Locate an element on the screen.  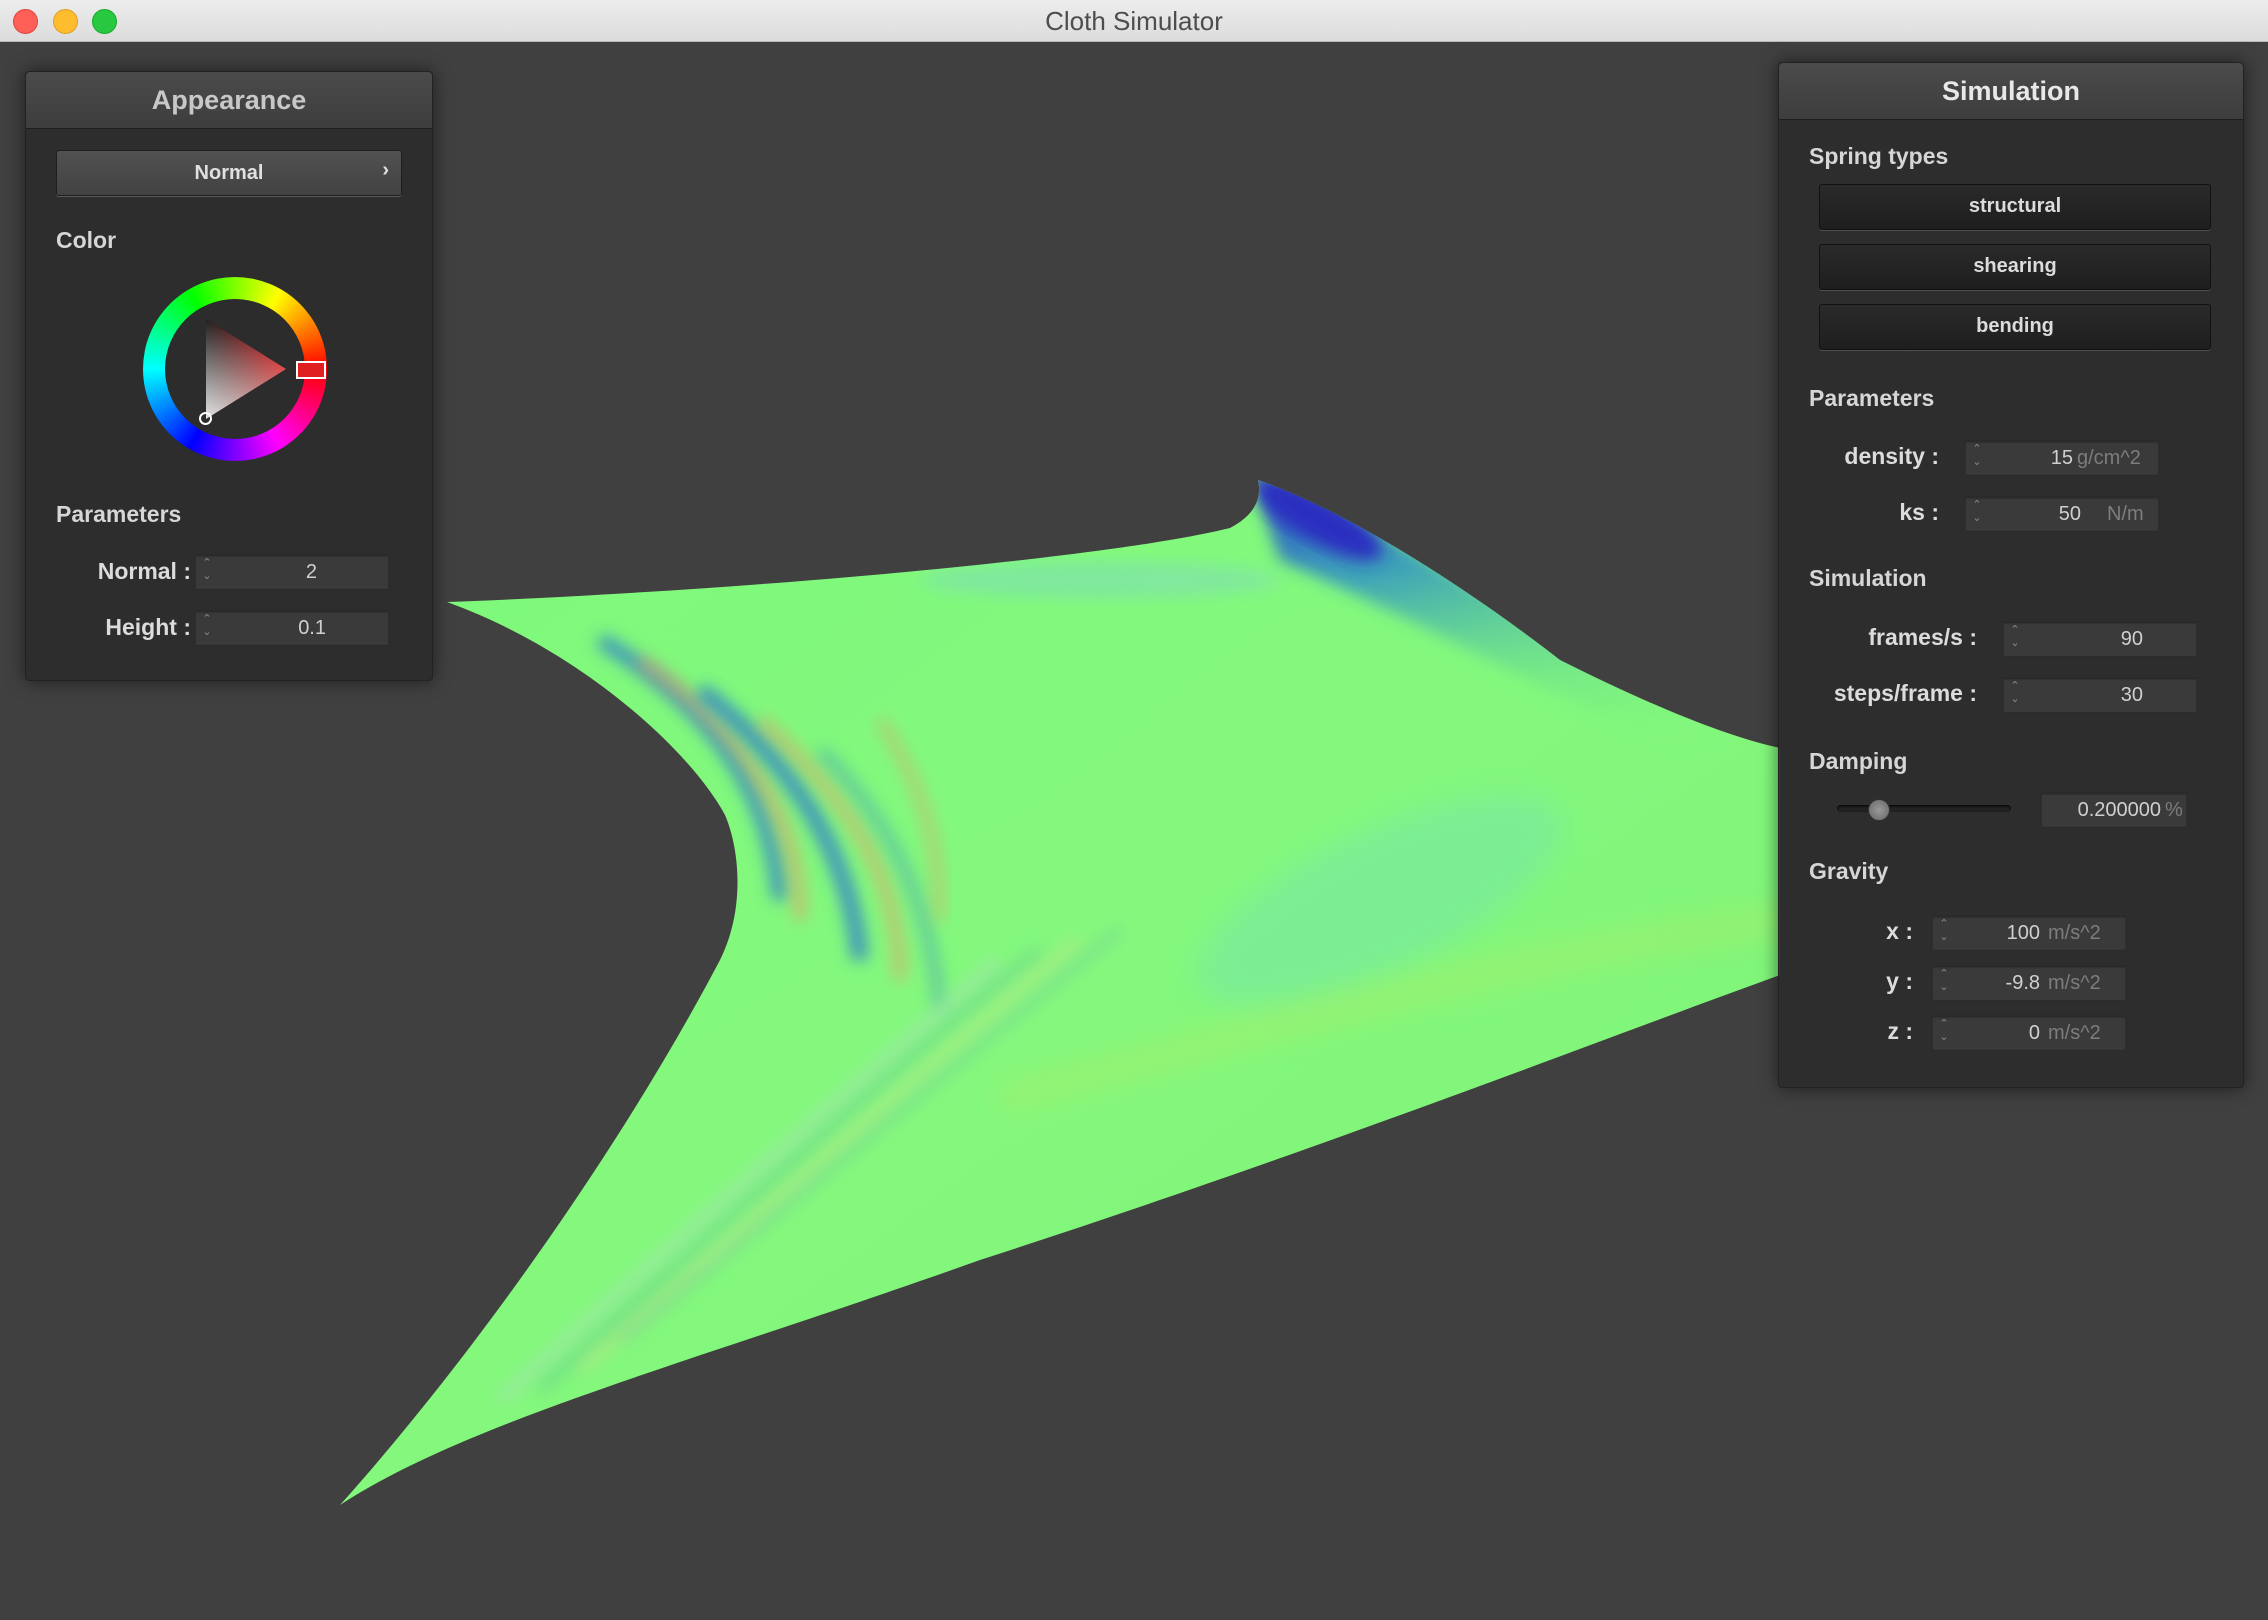
saturation-selector-handle is located at coordinates (205, 418).